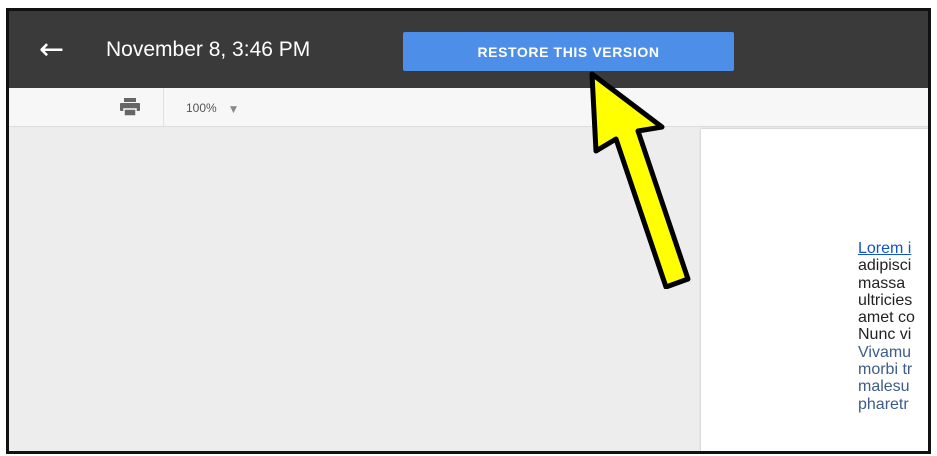  I want to click on document-line: morbi tr, so click(885, 370).